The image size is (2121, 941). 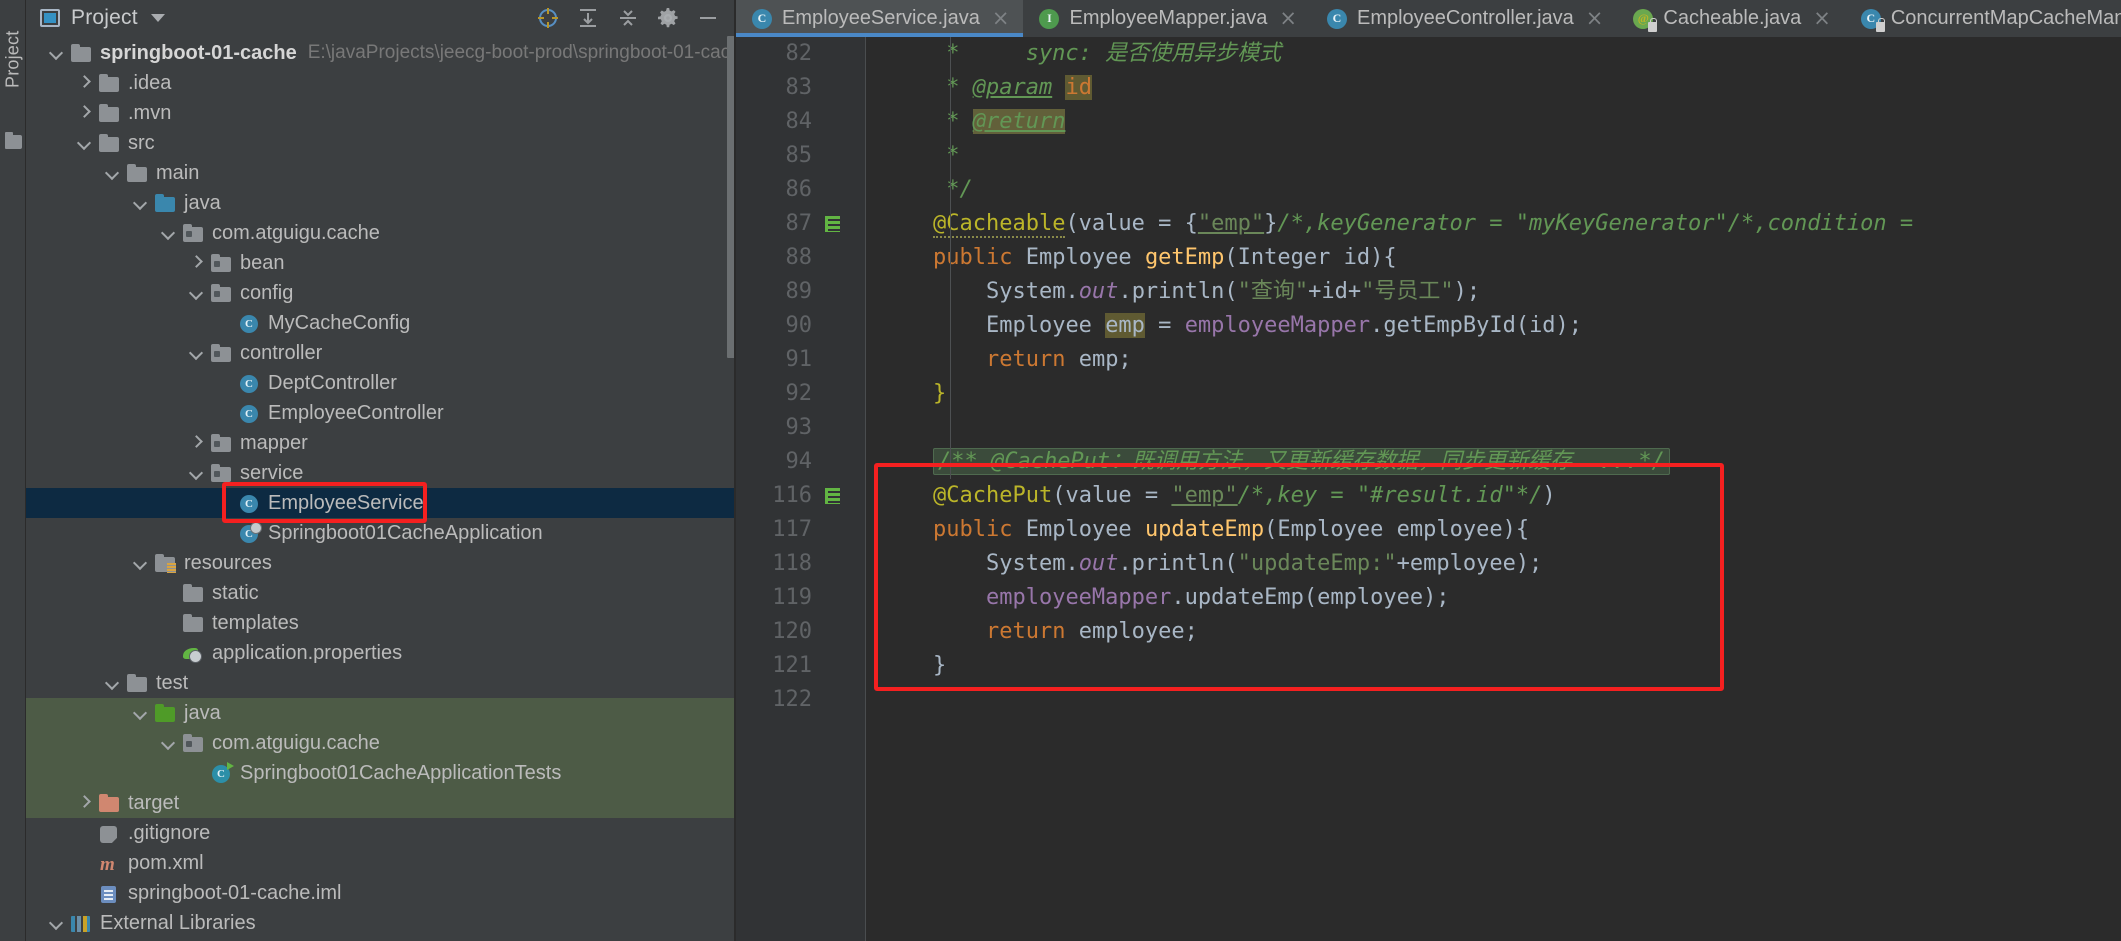 What do you see at coordinates (381, 473) in the screenshot?
I see `tree-item-service: service` at bounding box center [381, 473].